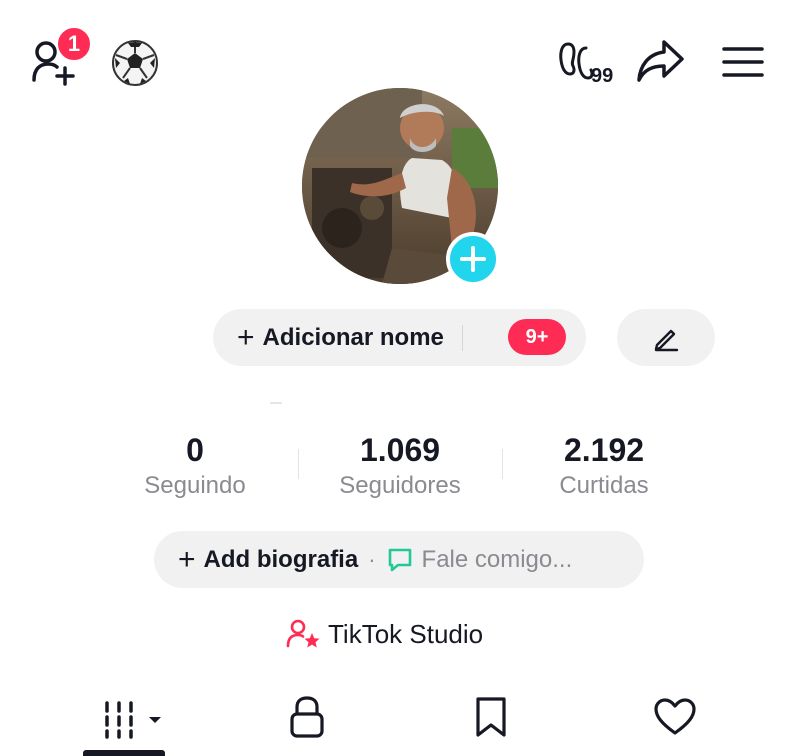  I want to click on stat-following: 0 Seguindo, so click(195, 466).